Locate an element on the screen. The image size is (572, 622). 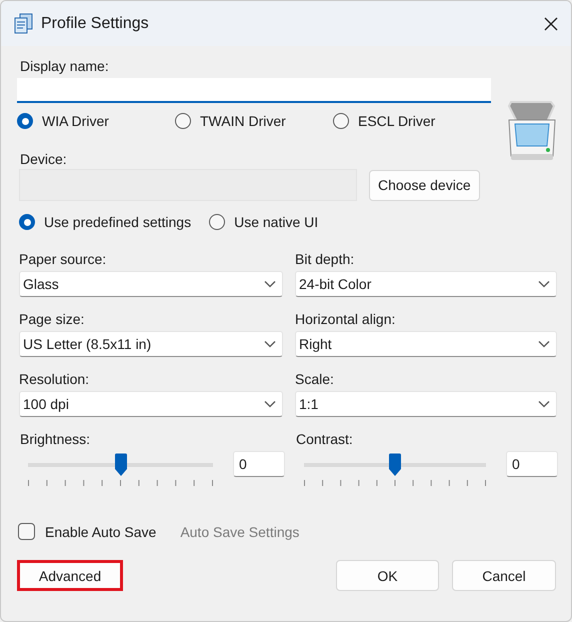
field-label: Brightness: is located at coordinates (56, 439).